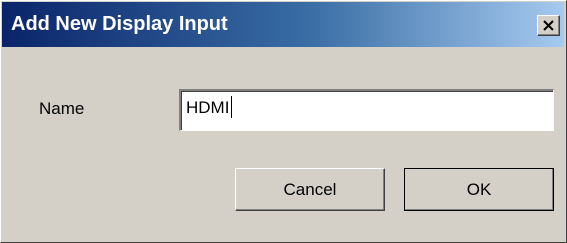 This screenshot has height=243, width=567. I want to click on ok-button: OK, so click(479, 189).